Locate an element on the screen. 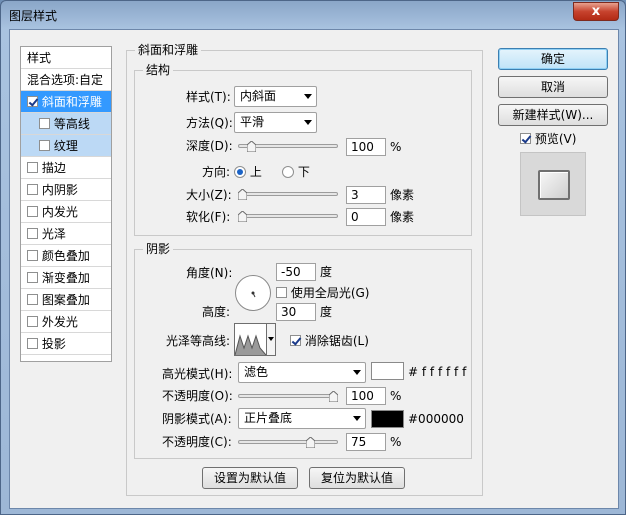 This screenshot has height=515, width=626. style-list-item: 混合选项:自定 is located at coordinates (66, 80).